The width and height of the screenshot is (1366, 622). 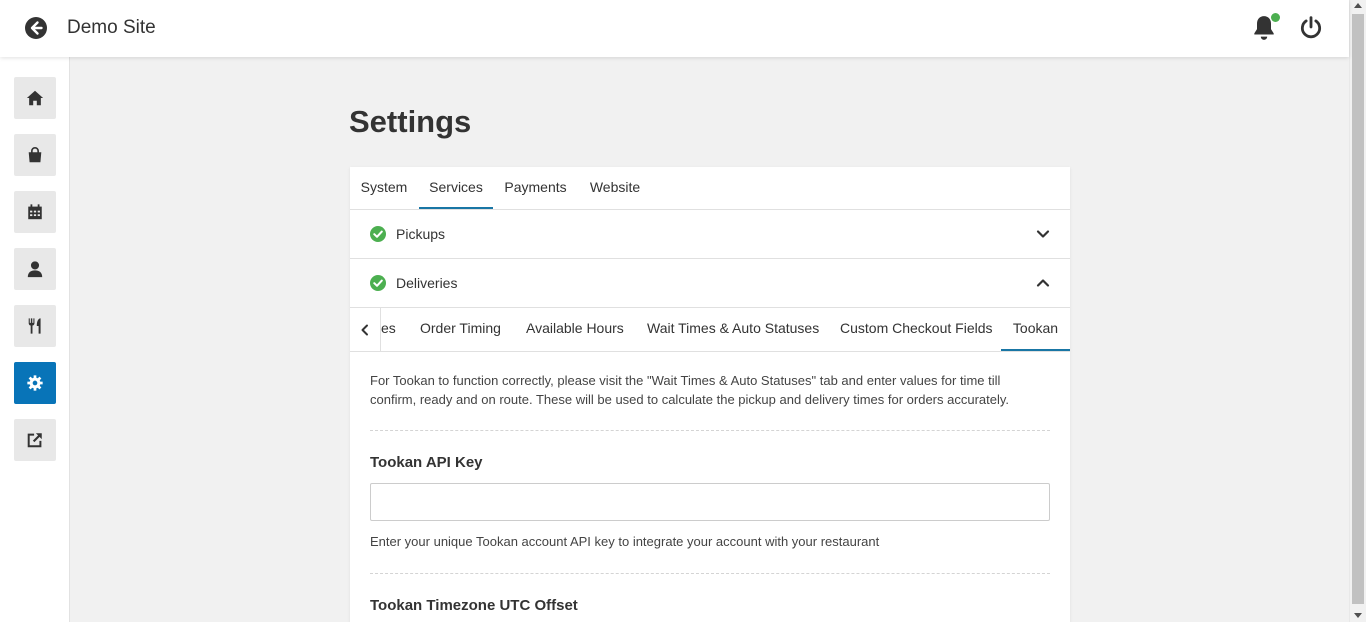 I want to click on api-key-input, so click(x=710, y=502).